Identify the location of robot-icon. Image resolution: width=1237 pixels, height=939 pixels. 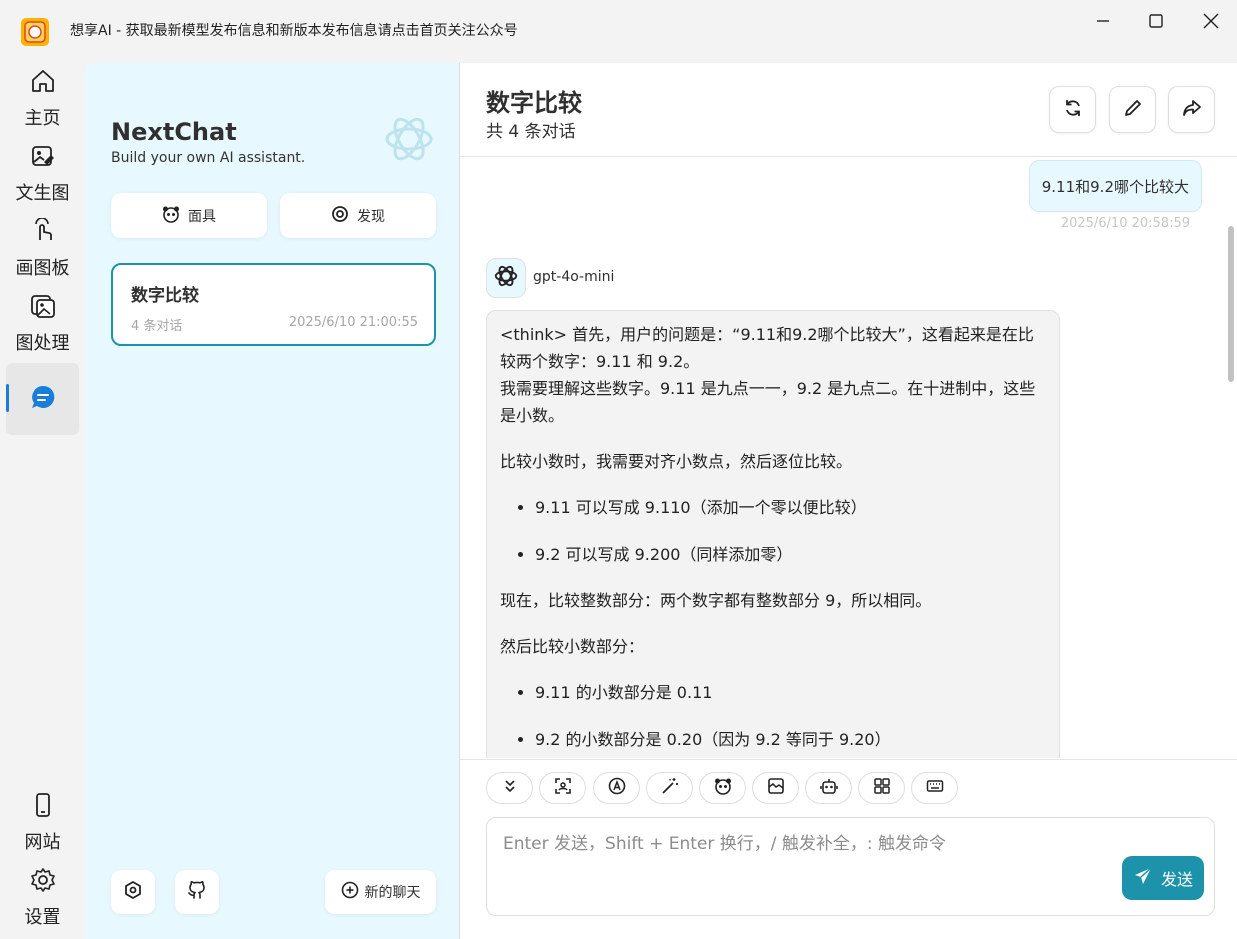
(828, 788).